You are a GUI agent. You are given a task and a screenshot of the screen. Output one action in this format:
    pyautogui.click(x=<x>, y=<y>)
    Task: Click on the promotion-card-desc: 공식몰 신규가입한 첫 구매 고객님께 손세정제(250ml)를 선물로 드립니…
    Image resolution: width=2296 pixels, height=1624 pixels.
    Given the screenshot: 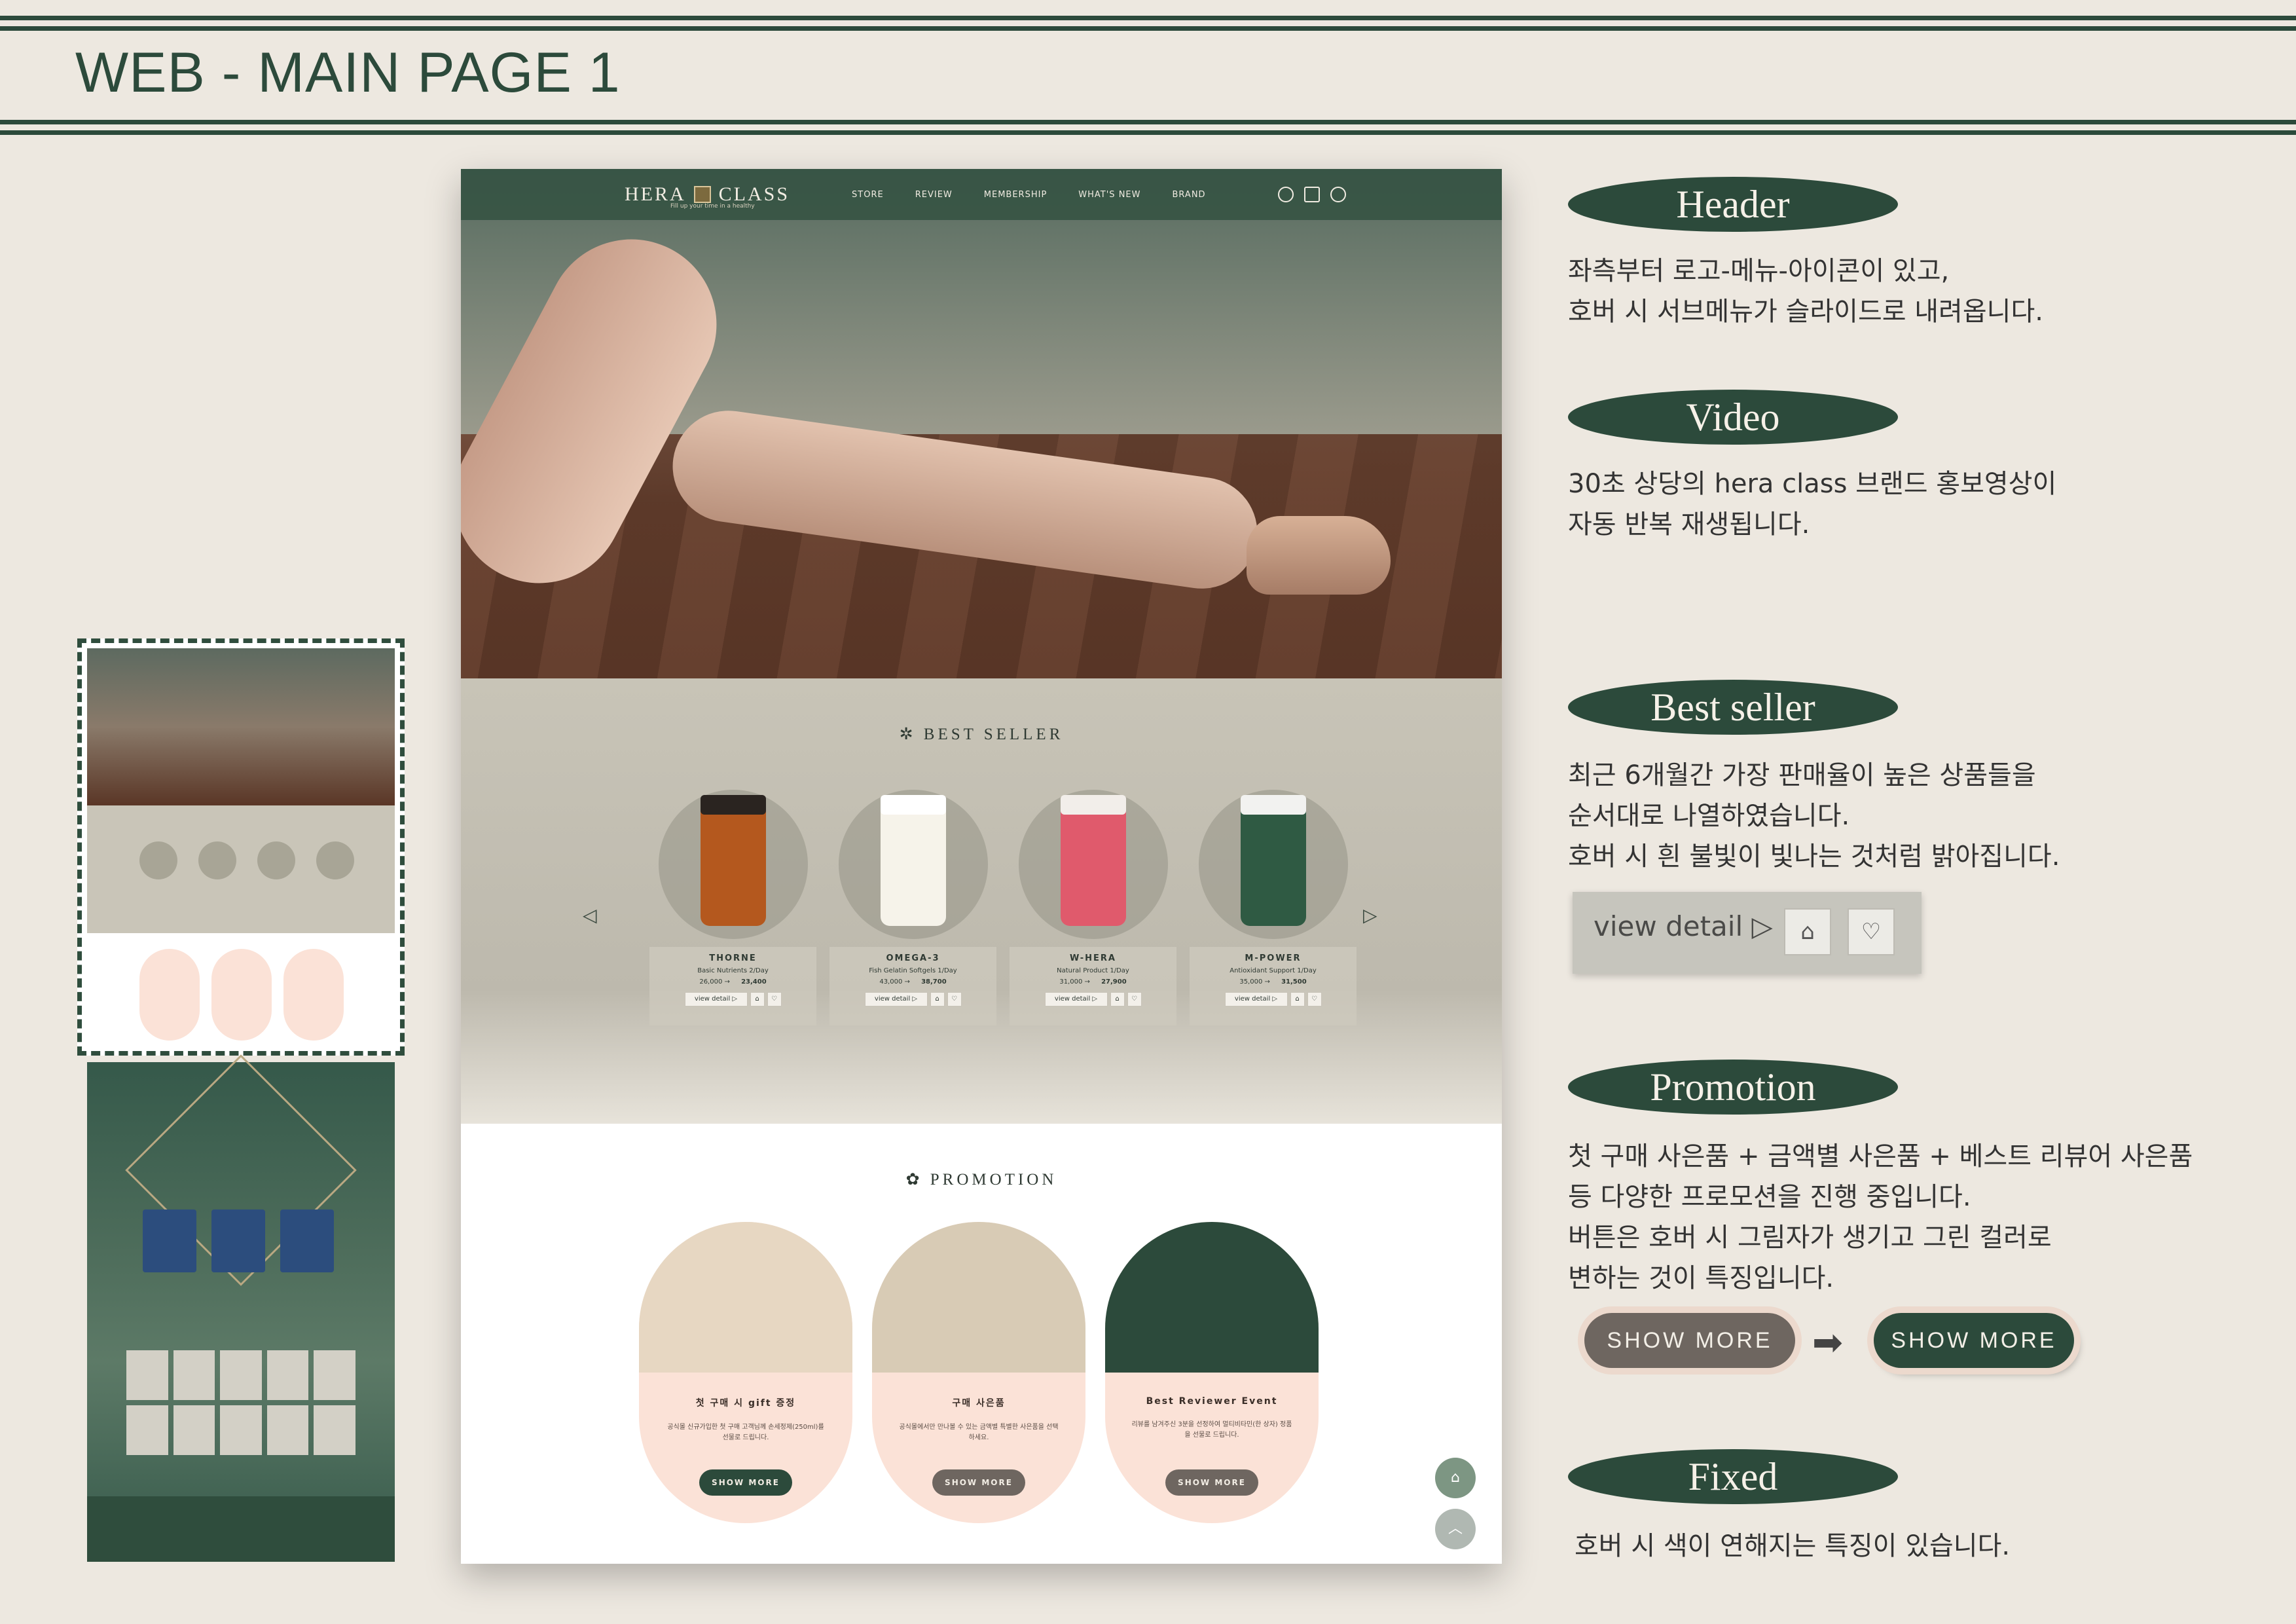 What is the action you would take?
    pyautogui.click(x=745, y=1432)
    